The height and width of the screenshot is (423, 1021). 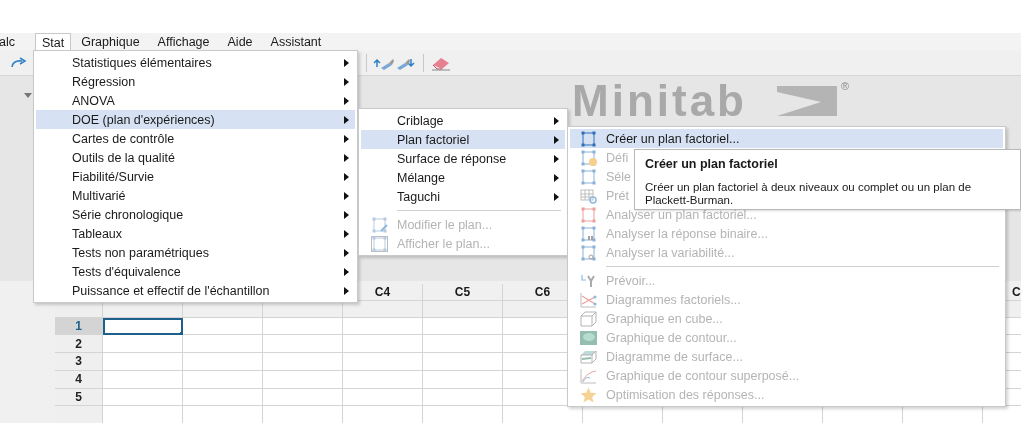 I want to click on menu-item: Statistiques élémentaires, so click(x=142, y=62).